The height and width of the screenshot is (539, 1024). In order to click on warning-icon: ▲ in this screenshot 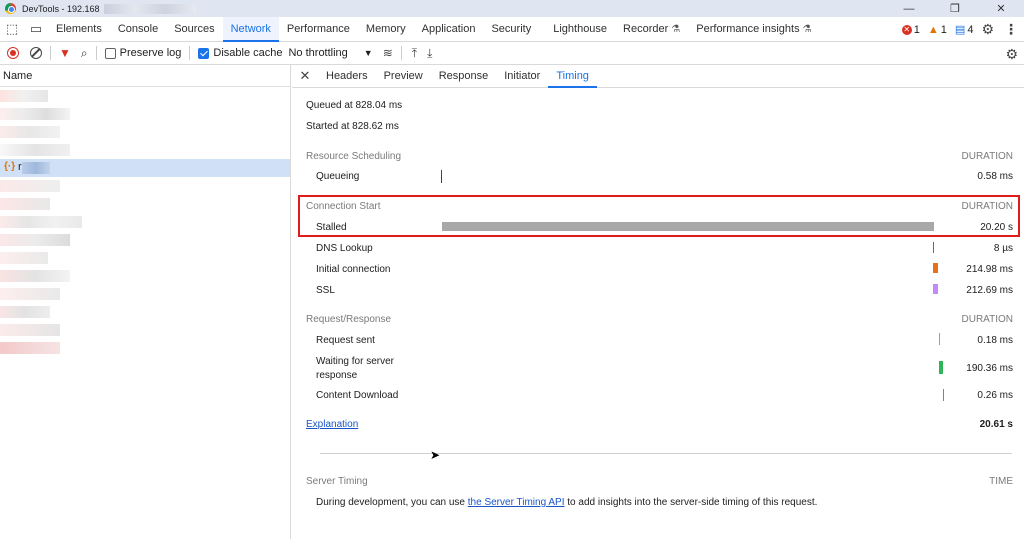, I will do `click(933, 29)`.